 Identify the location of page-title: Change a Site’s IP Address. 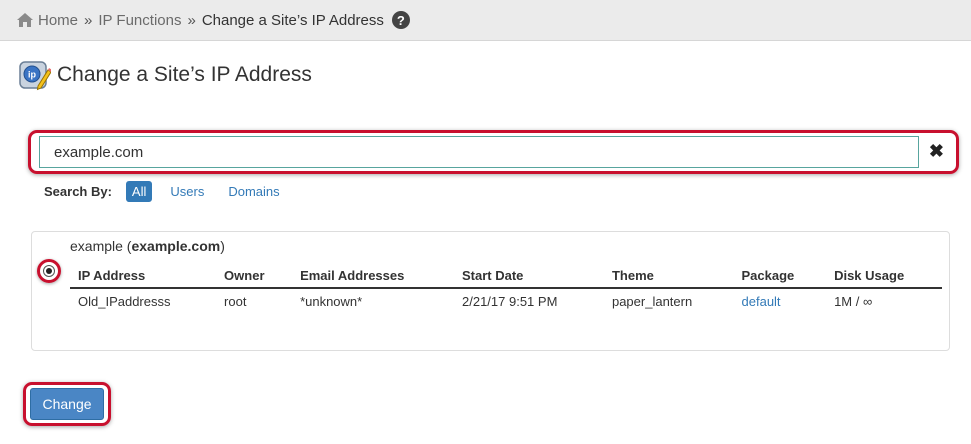
(184, 74).